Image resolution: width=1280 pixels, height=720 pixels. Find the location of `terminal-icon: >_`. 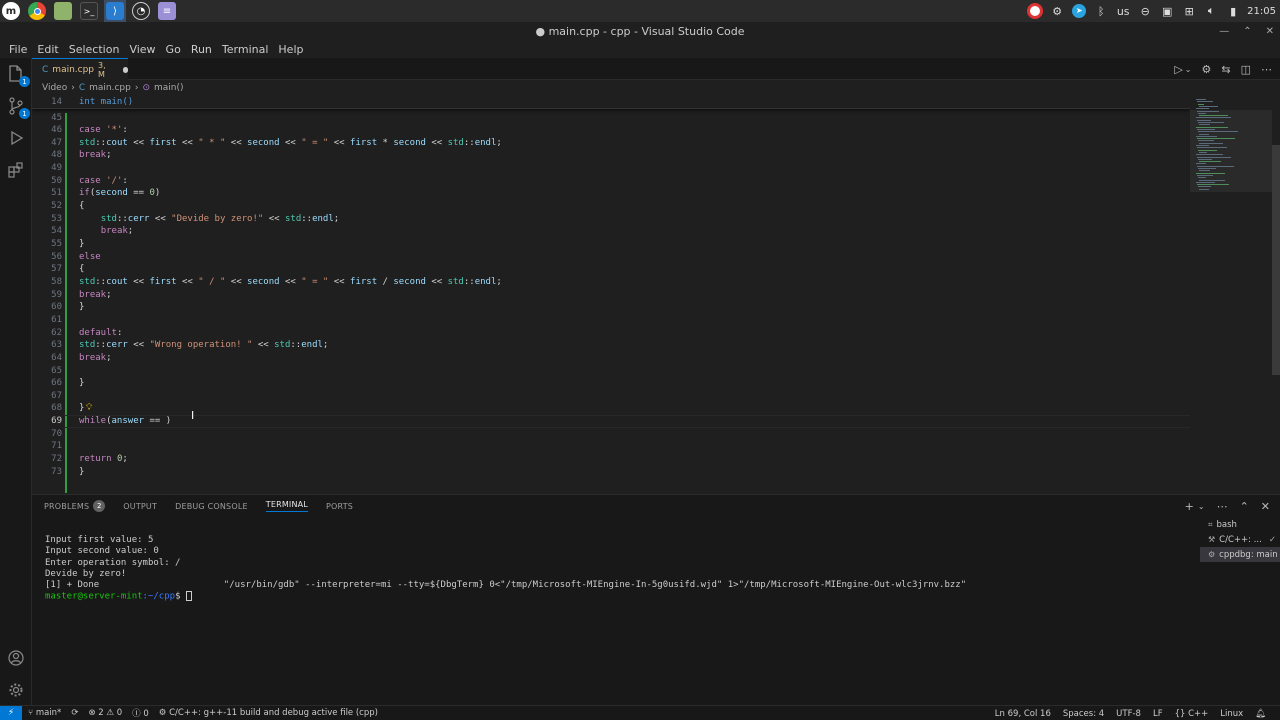

terminal-icon: >_ is located at coordinates (89, 11).